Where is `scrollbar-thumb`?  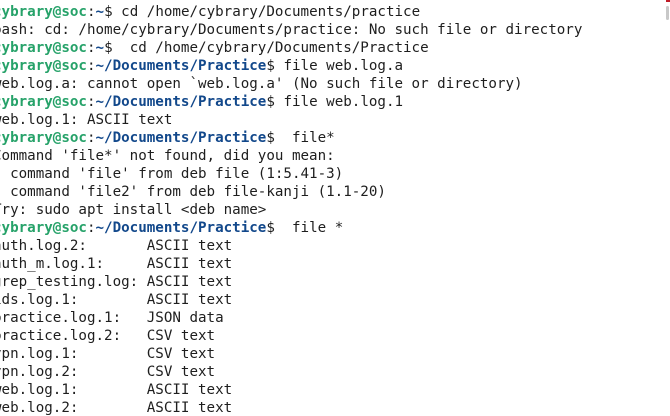 scrollbar-thumb is located at coordinates (667, 13).